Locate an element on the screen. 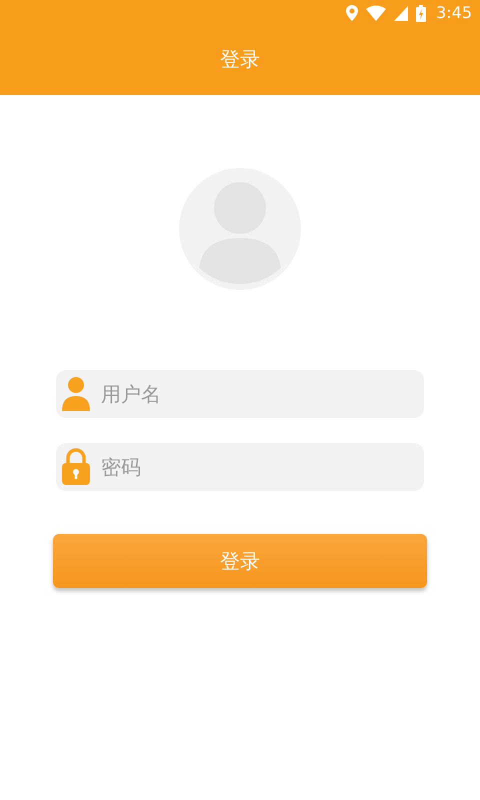 The width and height of the screenshot is (480, 800). avatar-placeholder-icon is located at coordinates (240, 229).